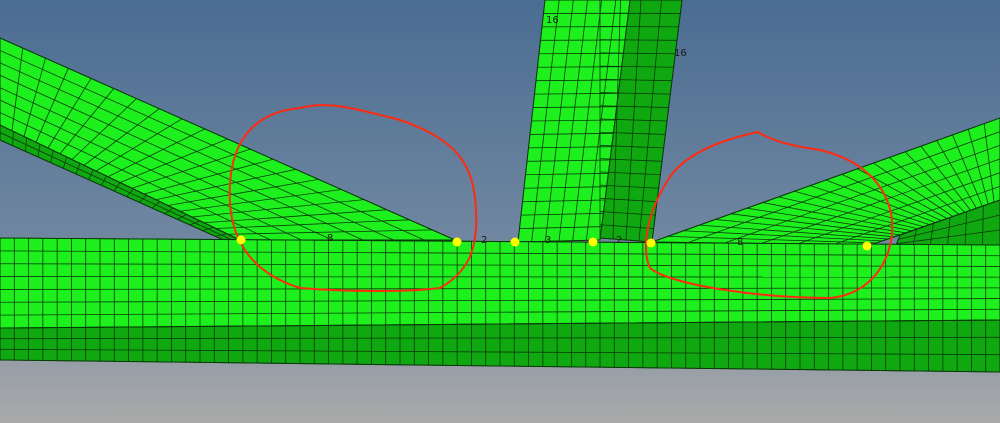 This screenshot has width=1000, height=423. What do you see at coordinates (680, 53) in the screenshot?
I see `edge-label-vertical-side: 16` at bounding box center [680, 53].